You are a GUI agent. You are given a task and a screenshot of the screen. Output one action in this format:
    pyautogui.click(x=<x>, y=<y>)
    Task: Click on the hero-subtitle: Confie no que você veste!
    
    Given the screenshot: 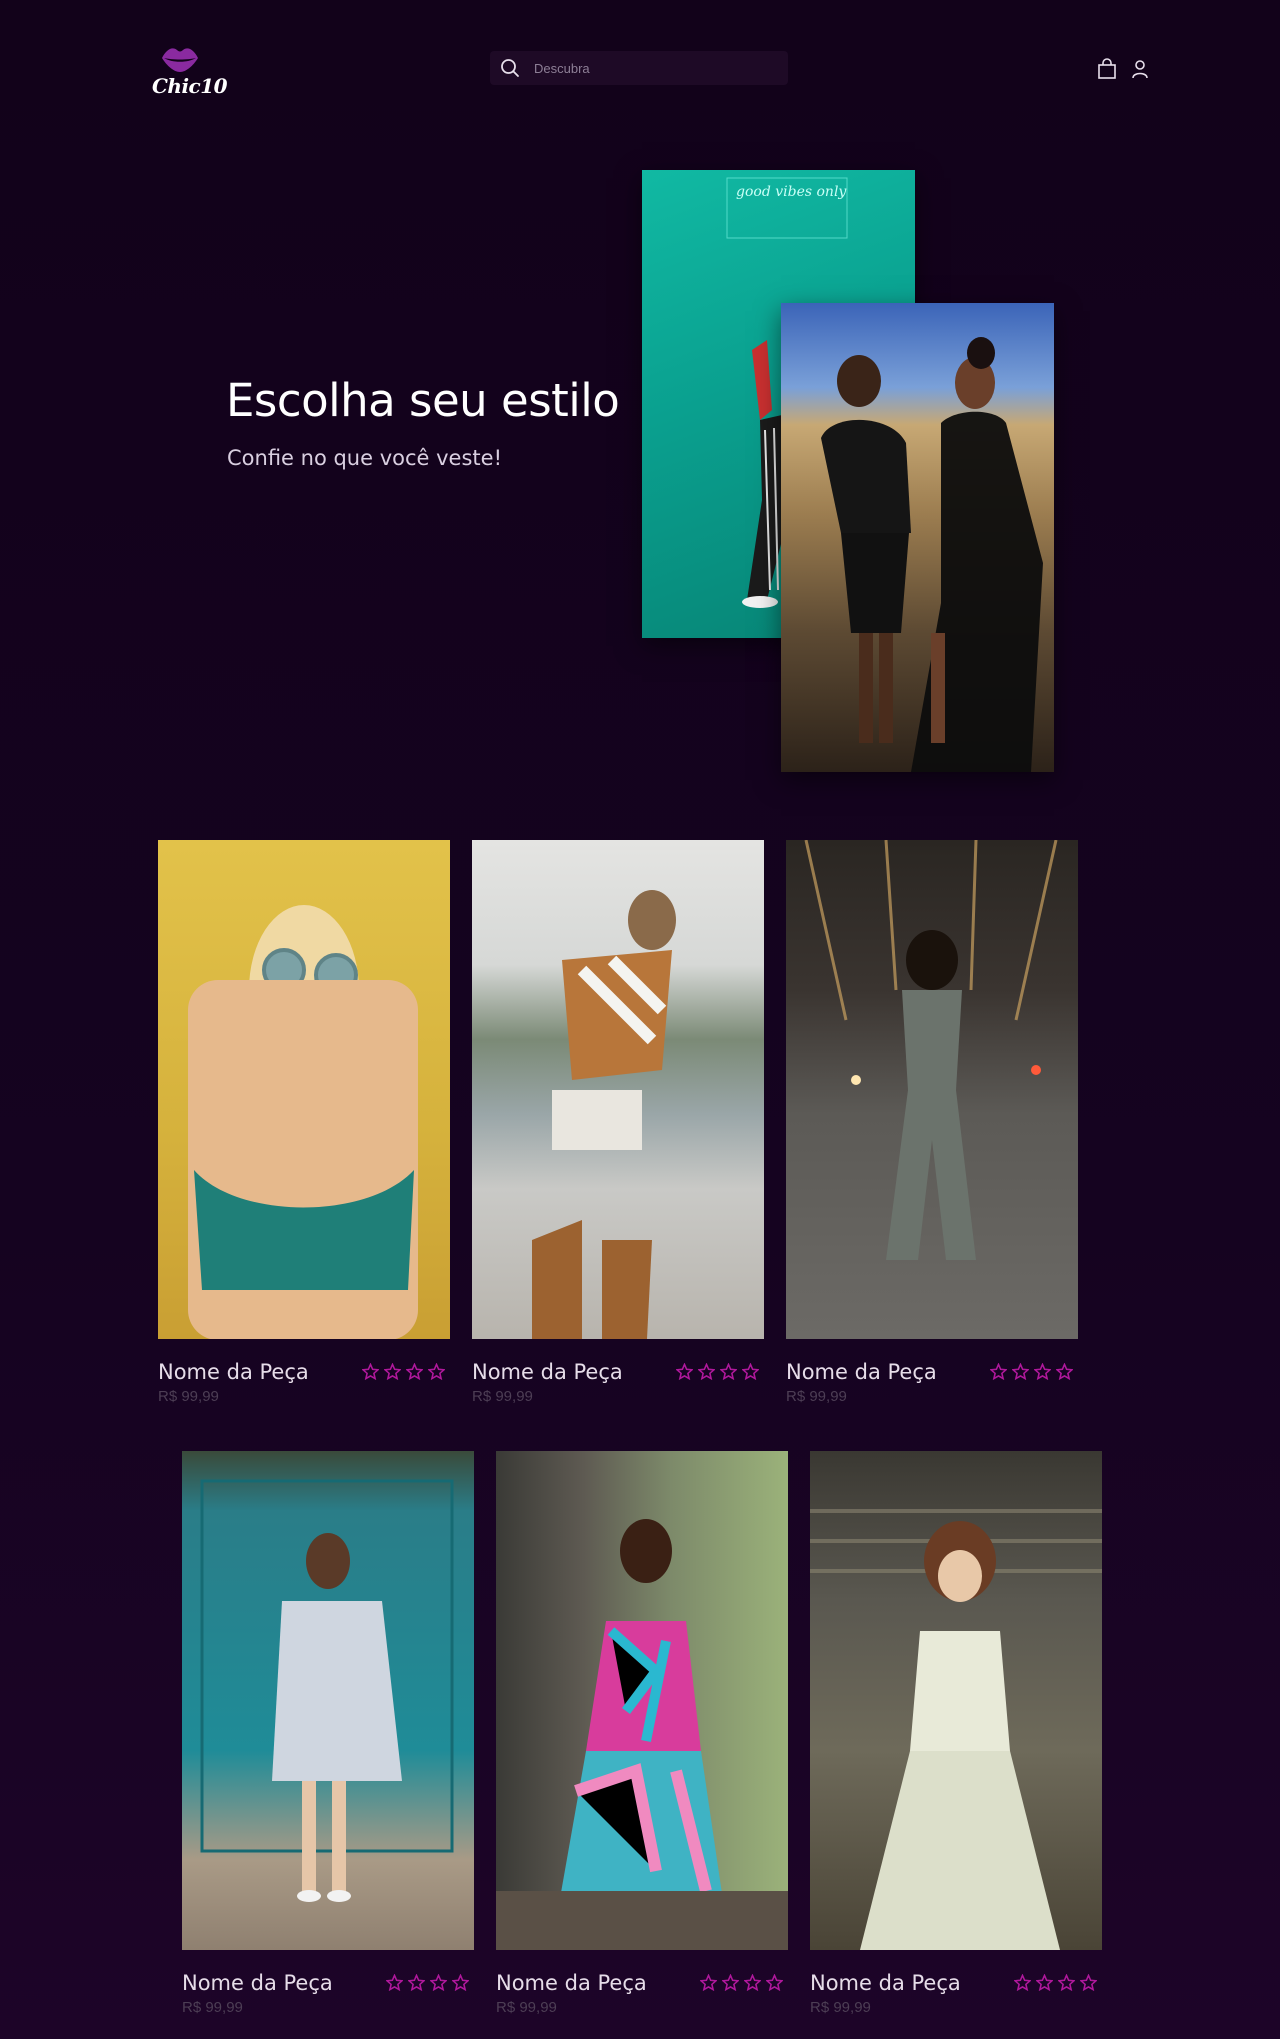 What is the action you would take?
    pyautogui.click(x=364, y=458)
    